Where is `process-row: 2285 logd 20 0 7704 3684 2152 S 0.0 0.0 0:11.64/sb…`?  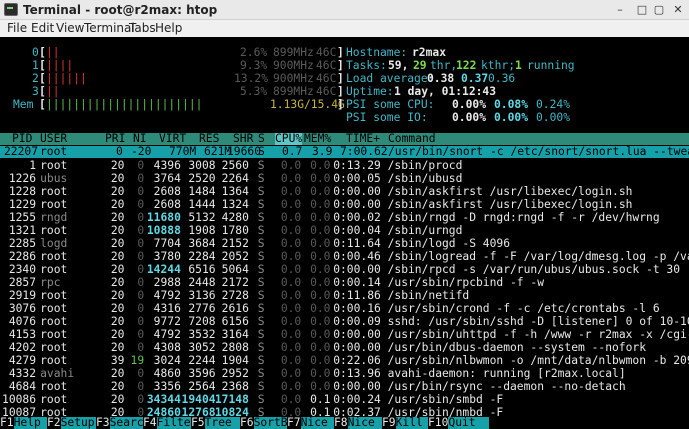
process-row: 2285 logd 20 0 7704 3684 2152 S 0.0 0.0 0:11.64/sb… is located at coordinates (344, 243).